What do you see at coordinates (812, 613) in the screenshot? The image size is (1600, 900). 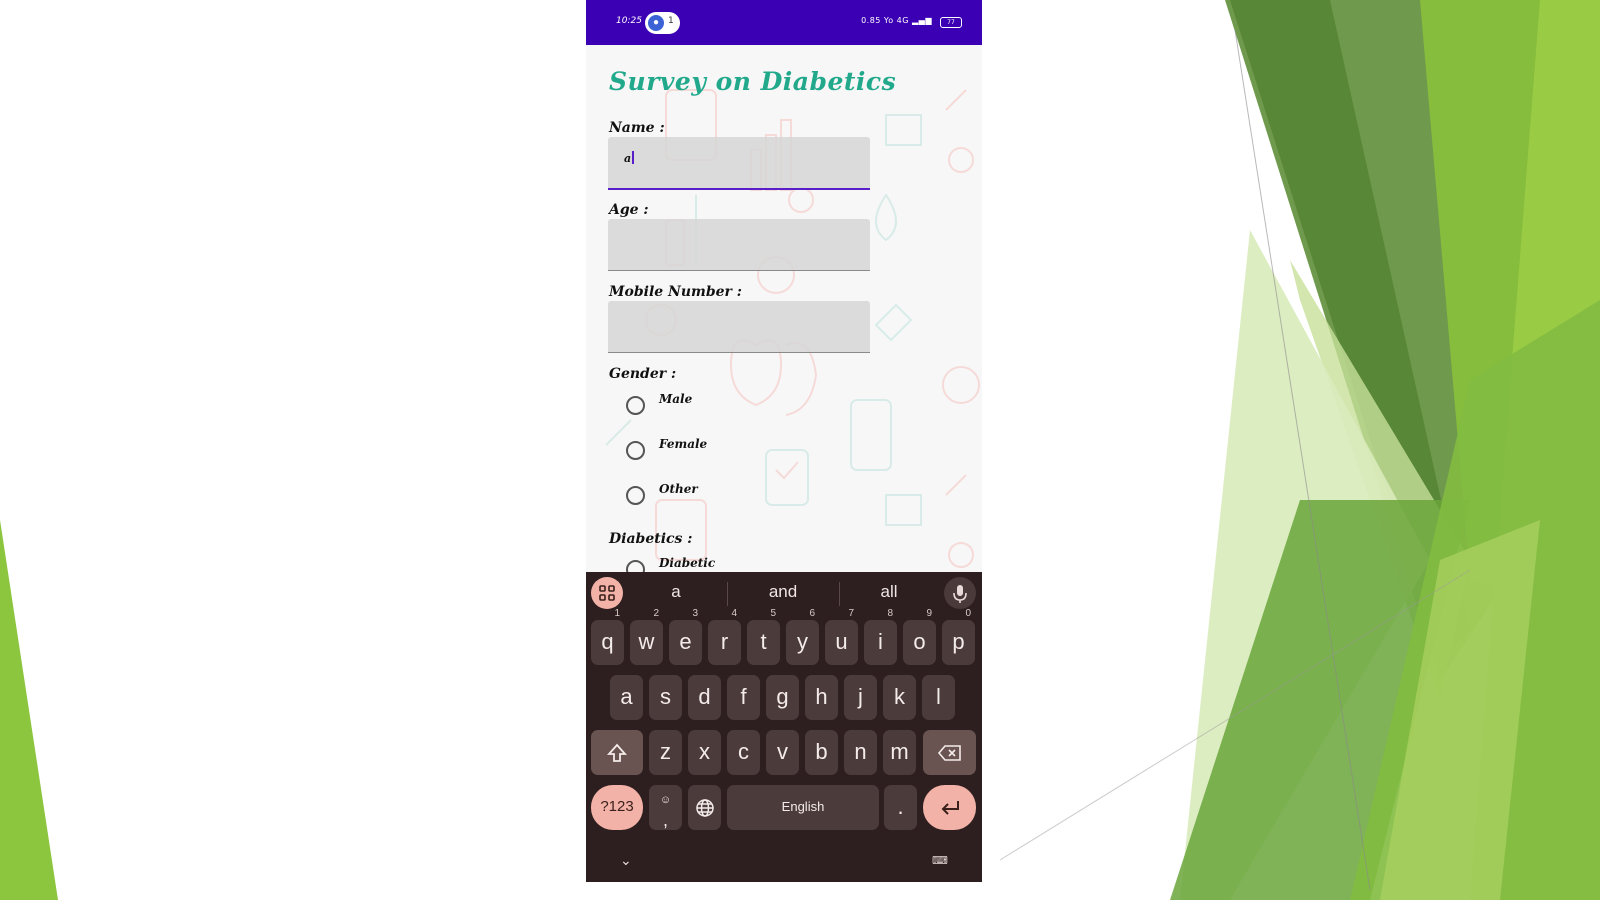 I see `key-y-hint: 6` at bounding box center [812, 613].